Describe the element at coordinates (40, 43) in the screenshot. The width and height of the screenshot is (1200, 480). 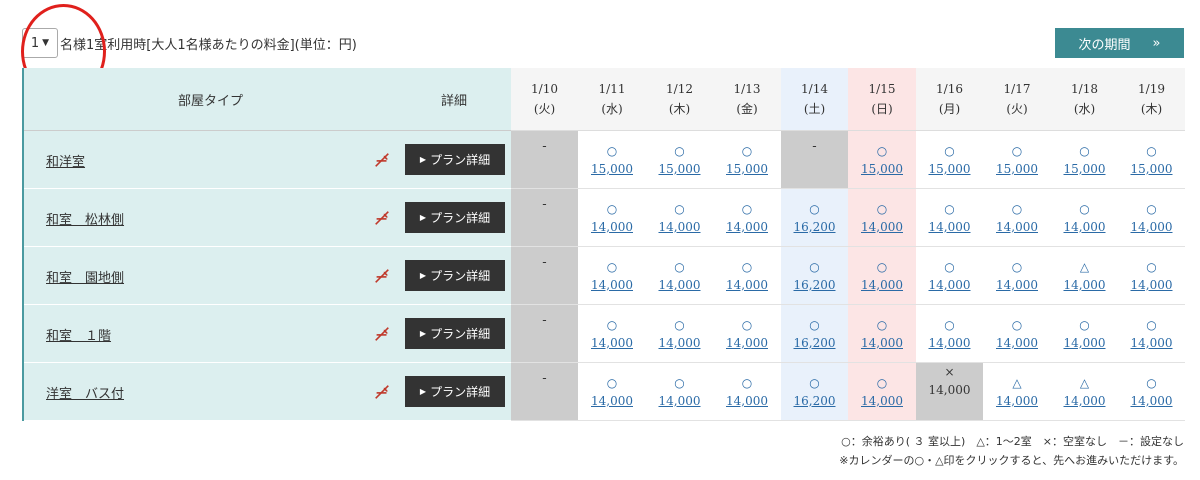
I see `guest-count-select: 1 ▼` at that location.